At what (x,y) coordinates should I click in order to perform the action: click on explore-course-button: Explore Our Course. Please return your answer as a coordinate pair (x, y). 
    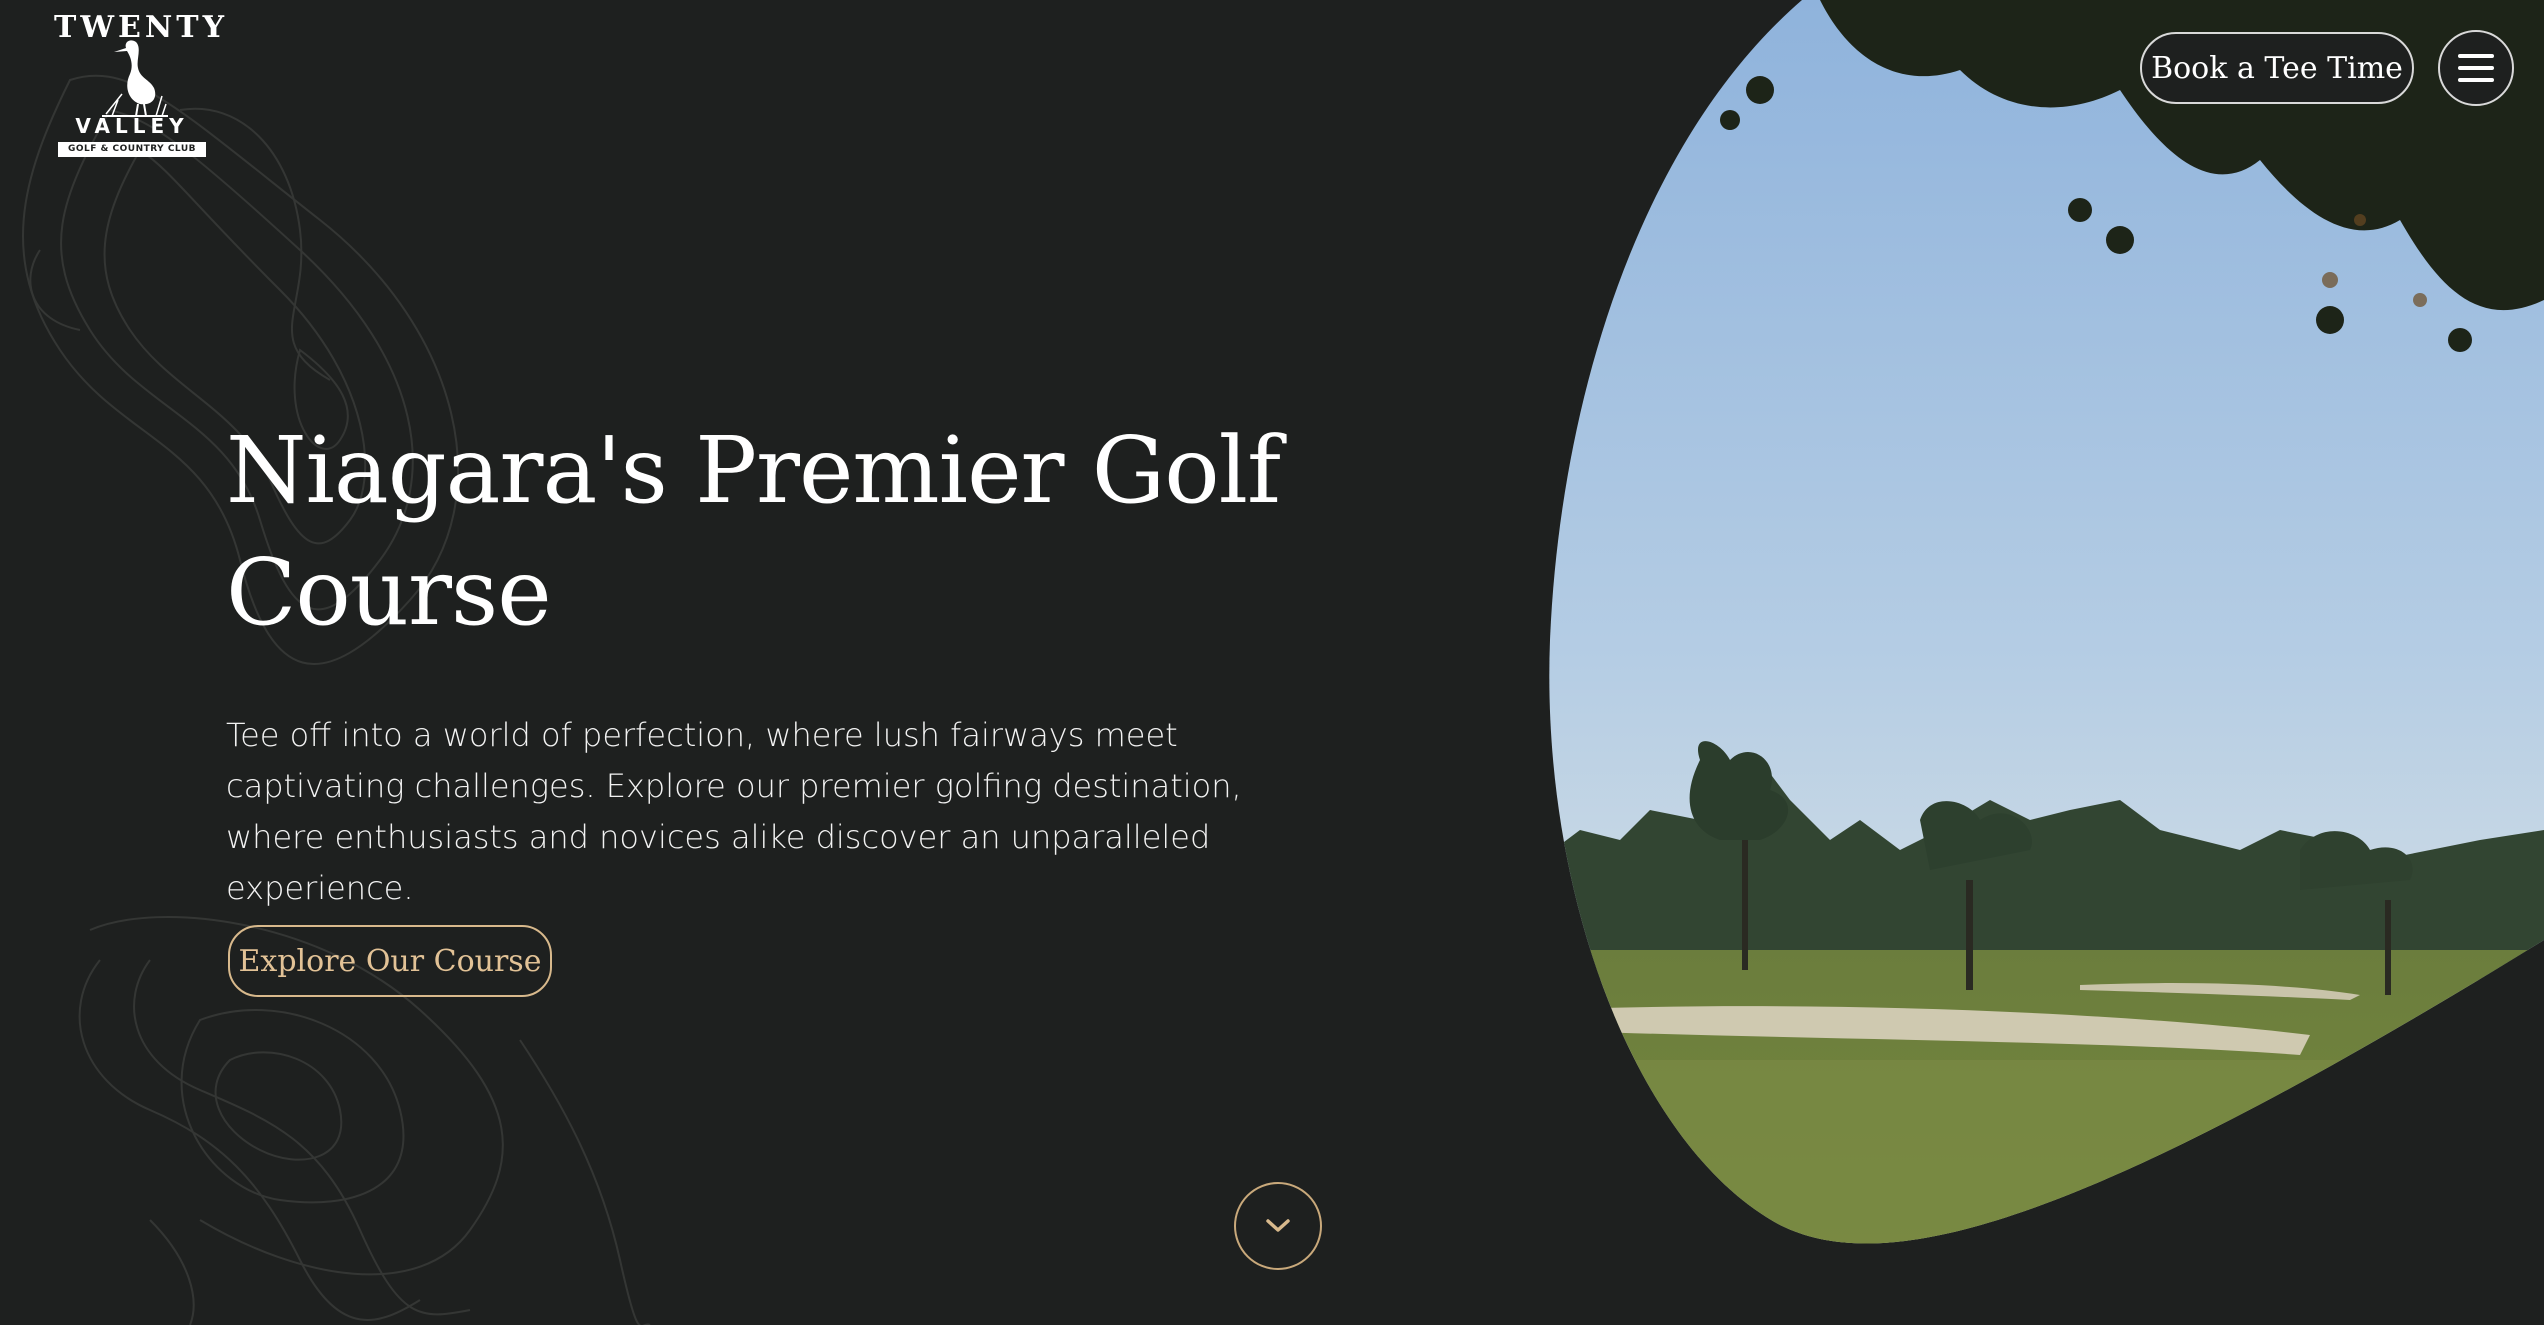
    Looking at the image, I should click on (390, 961).